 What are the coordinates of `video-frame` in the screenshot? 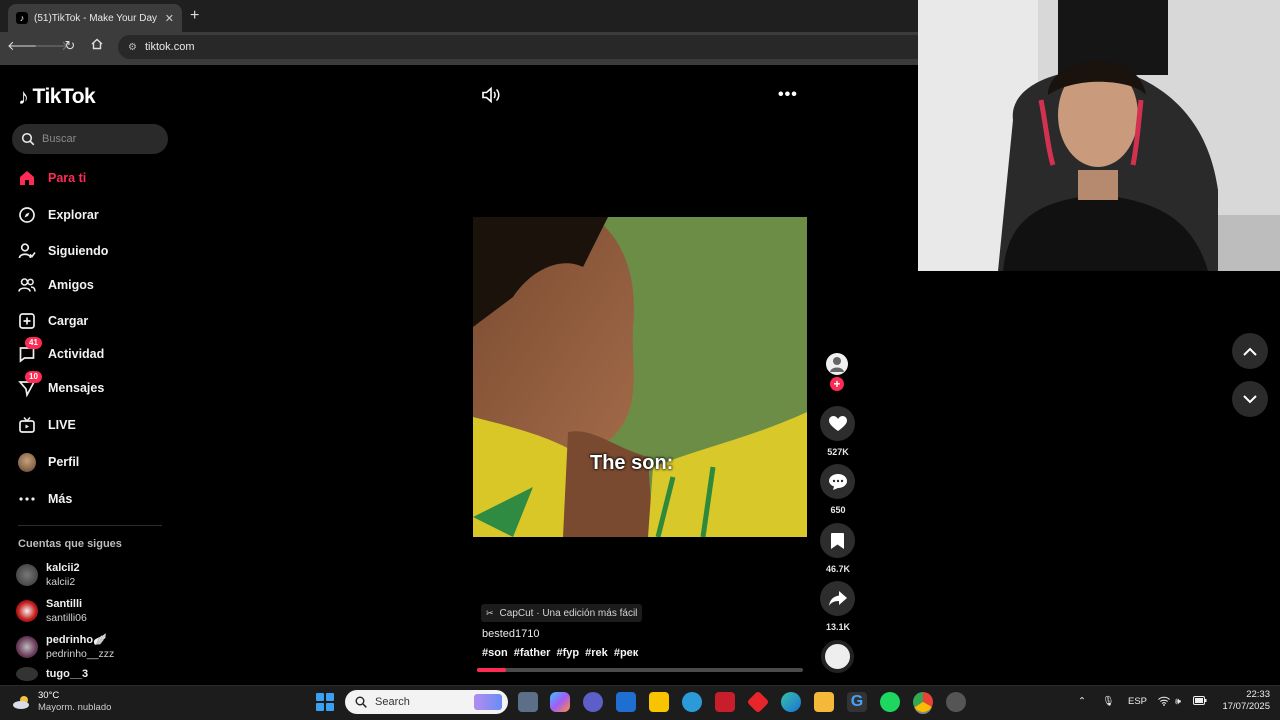 It's located at (640, 377).